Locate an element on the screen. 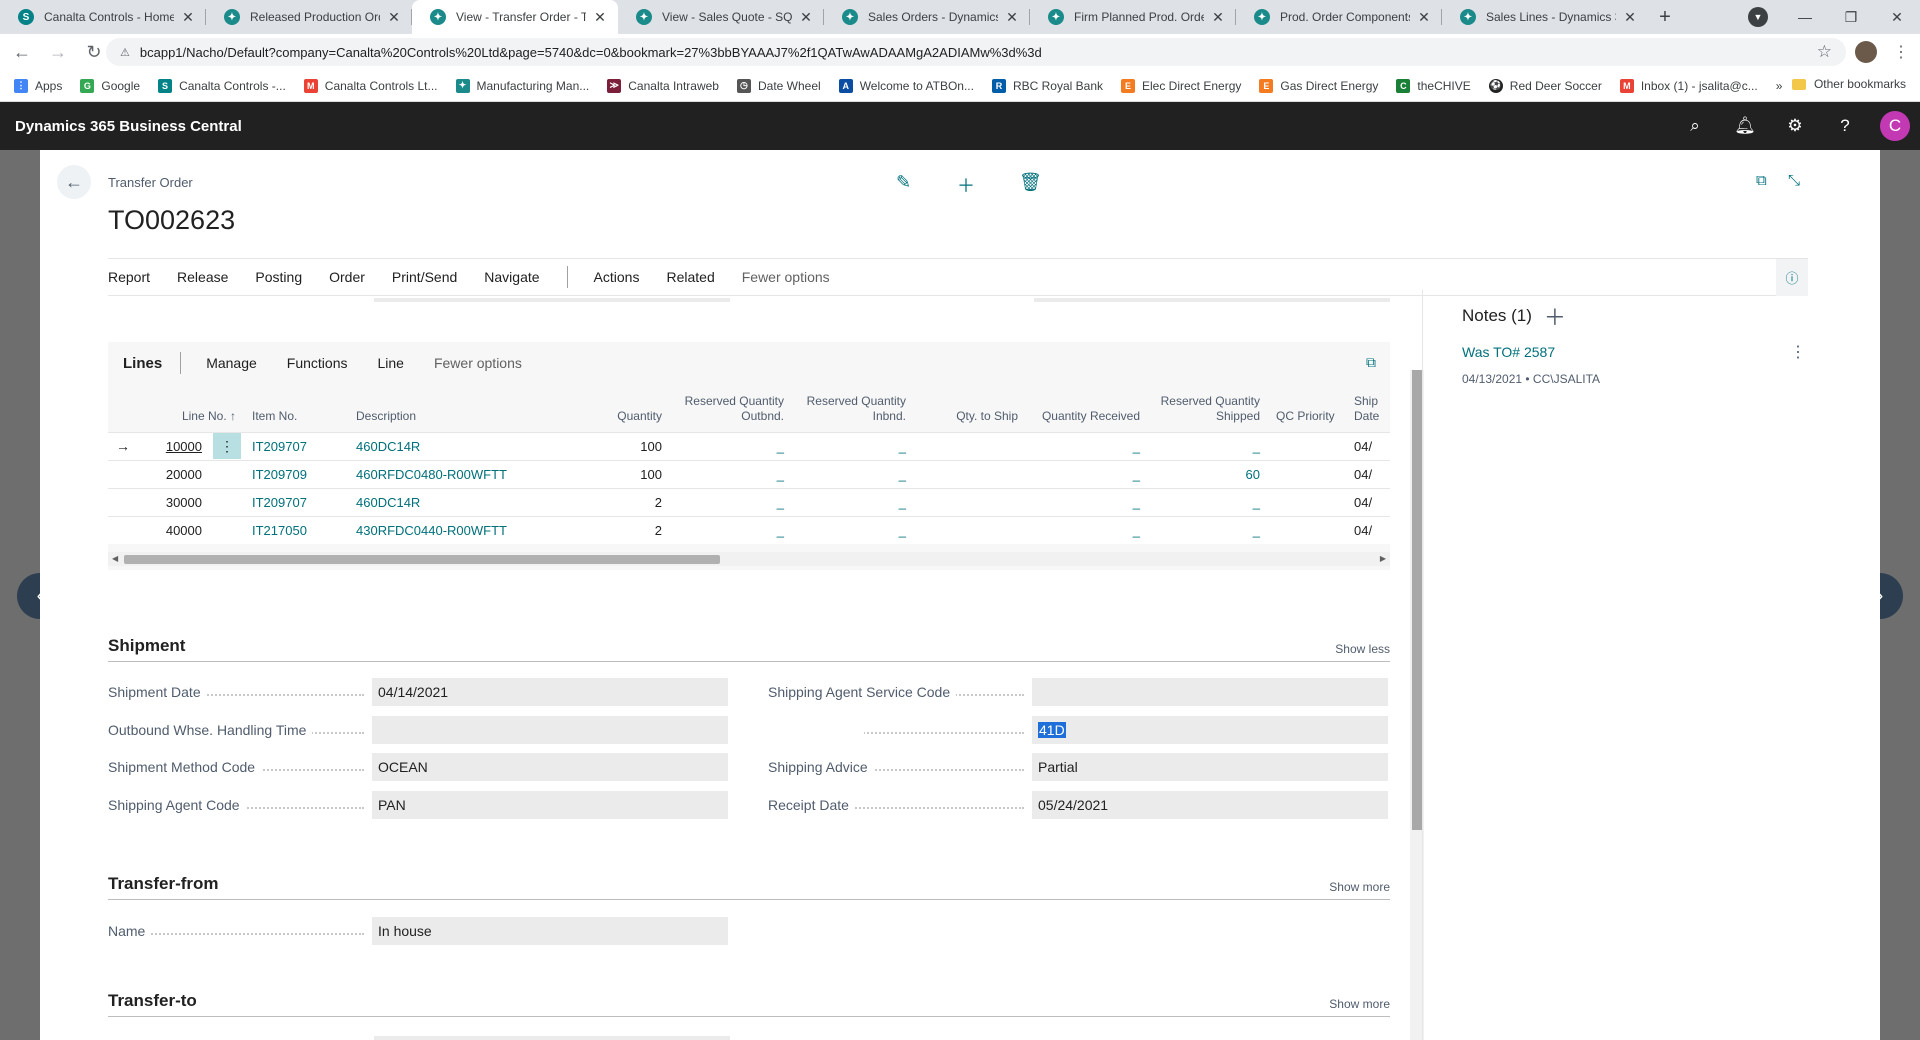 The height and width of the screenshot is (1040, 1920). browser-tab: ✦ View - Sales Quote - SQ03 ✕ is located at coordinates (721, 17).